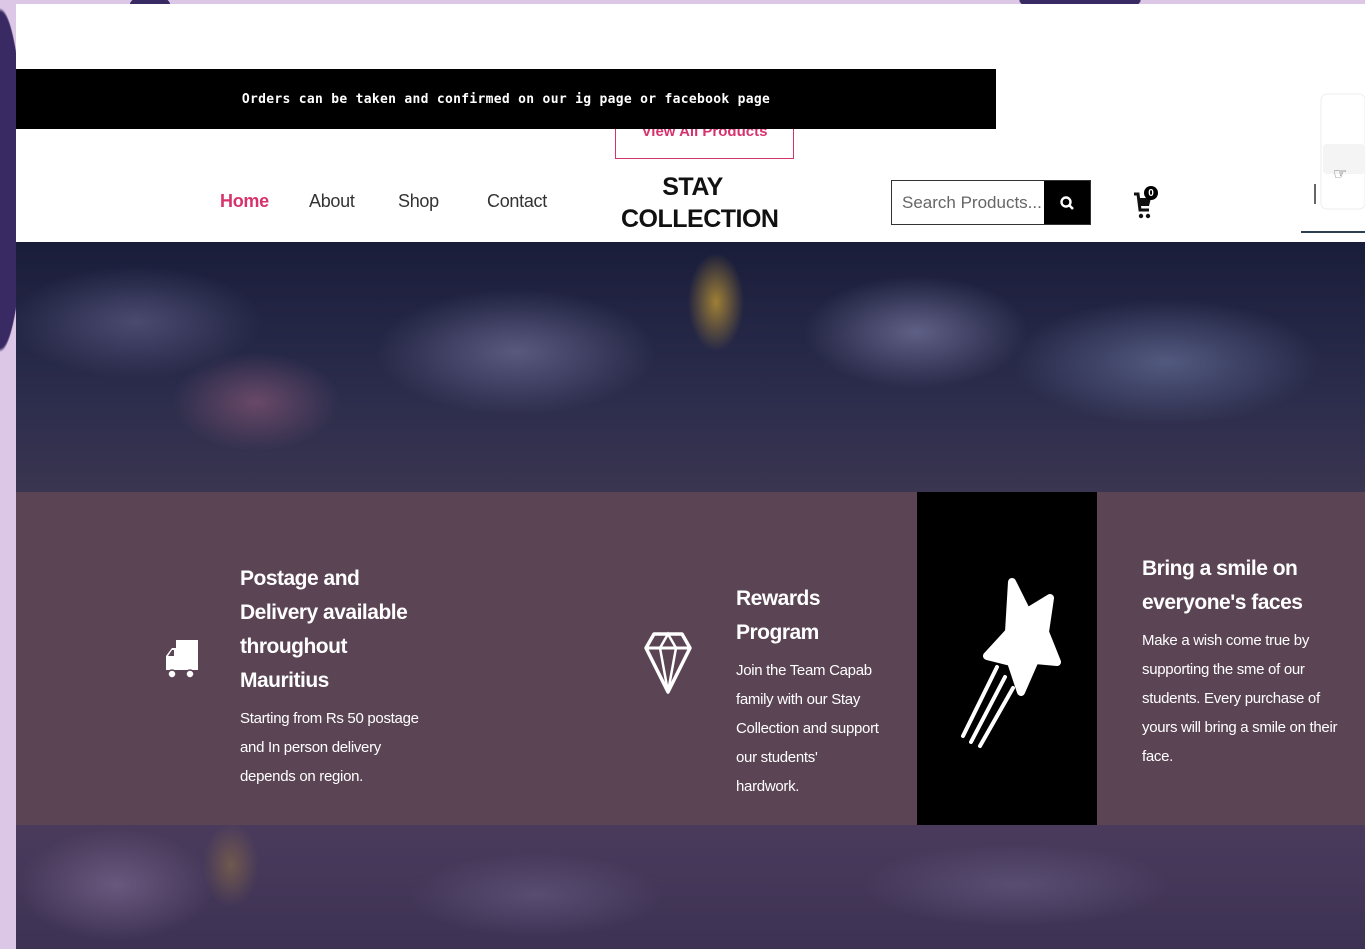  Describe the element at coordinates (690, 887) in the screenshot. I see `bottom-background-image` at that location.